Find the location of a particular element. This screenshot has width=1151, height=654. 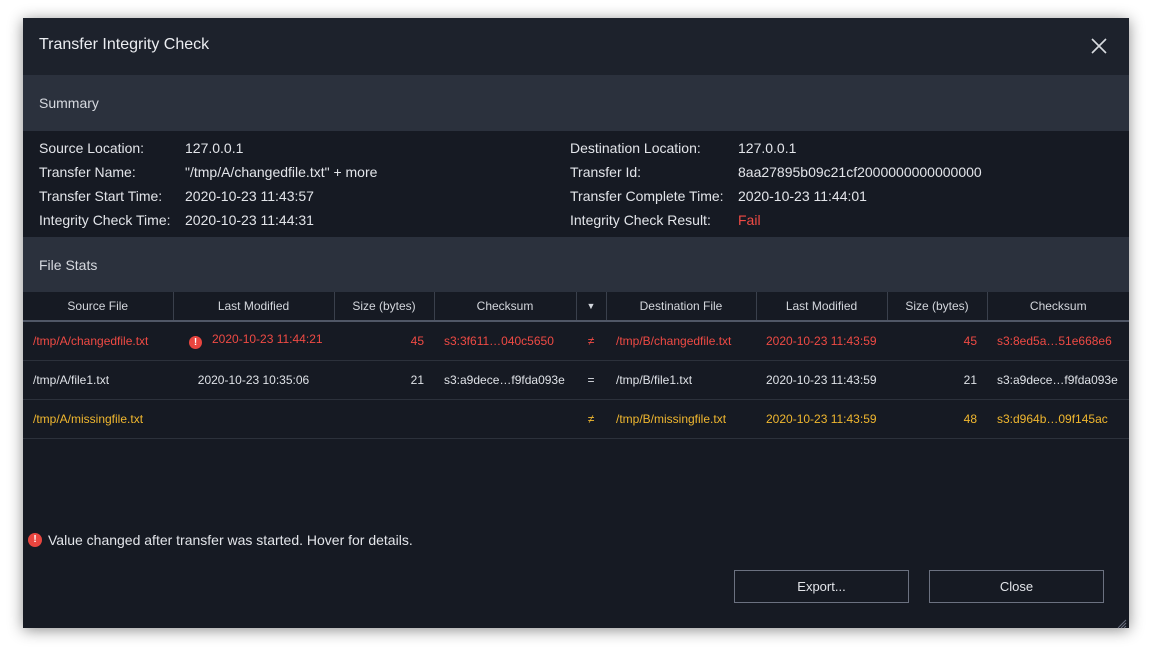

filestats-header-label: File Stats is located at coordinates (68, 265).